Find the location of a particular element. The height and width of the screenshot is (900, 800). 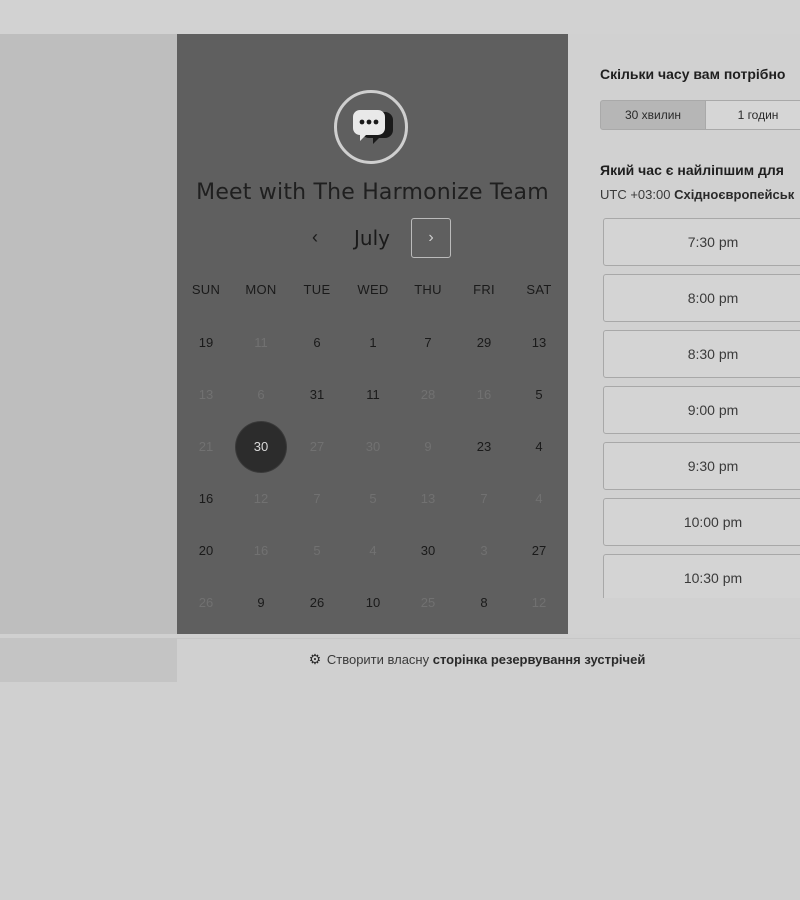

calendar-day: 25 is located at coordinates (428, 602).